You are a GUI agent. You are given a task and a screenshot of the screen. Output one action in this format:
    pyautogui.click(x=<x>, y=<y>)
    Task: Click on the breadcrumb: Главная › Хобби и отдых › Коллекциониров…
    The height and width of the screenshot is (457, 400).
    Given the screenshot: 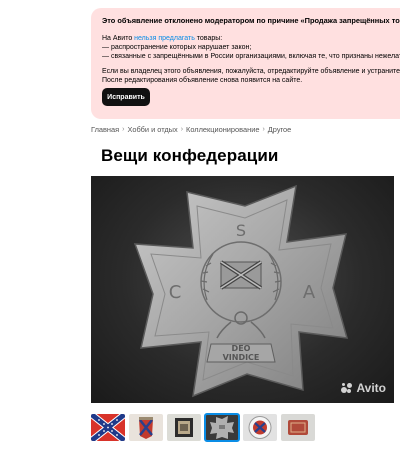 What is the action you would take?
    pyautogui.click(x=191, y=129)
    